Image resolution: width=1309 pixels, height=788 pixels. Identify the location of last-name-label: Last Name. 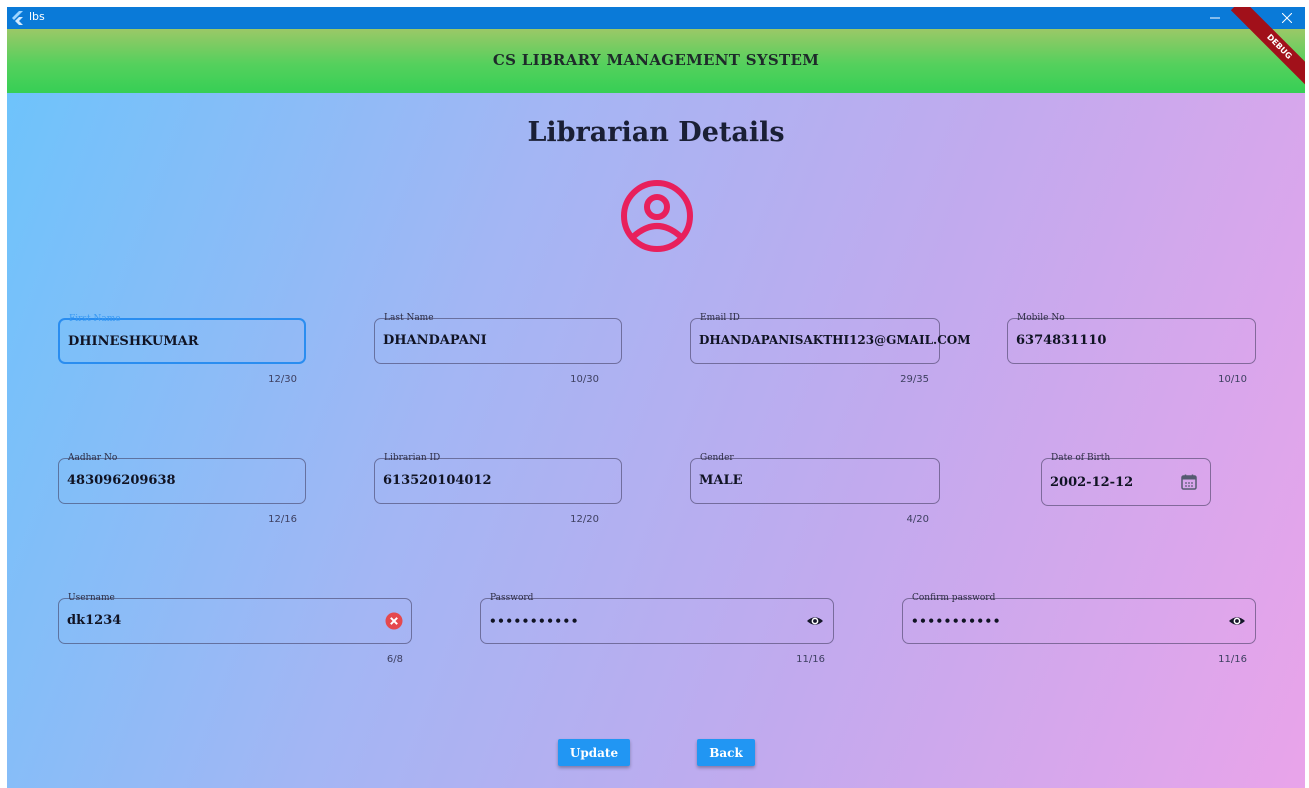
(409, 318).